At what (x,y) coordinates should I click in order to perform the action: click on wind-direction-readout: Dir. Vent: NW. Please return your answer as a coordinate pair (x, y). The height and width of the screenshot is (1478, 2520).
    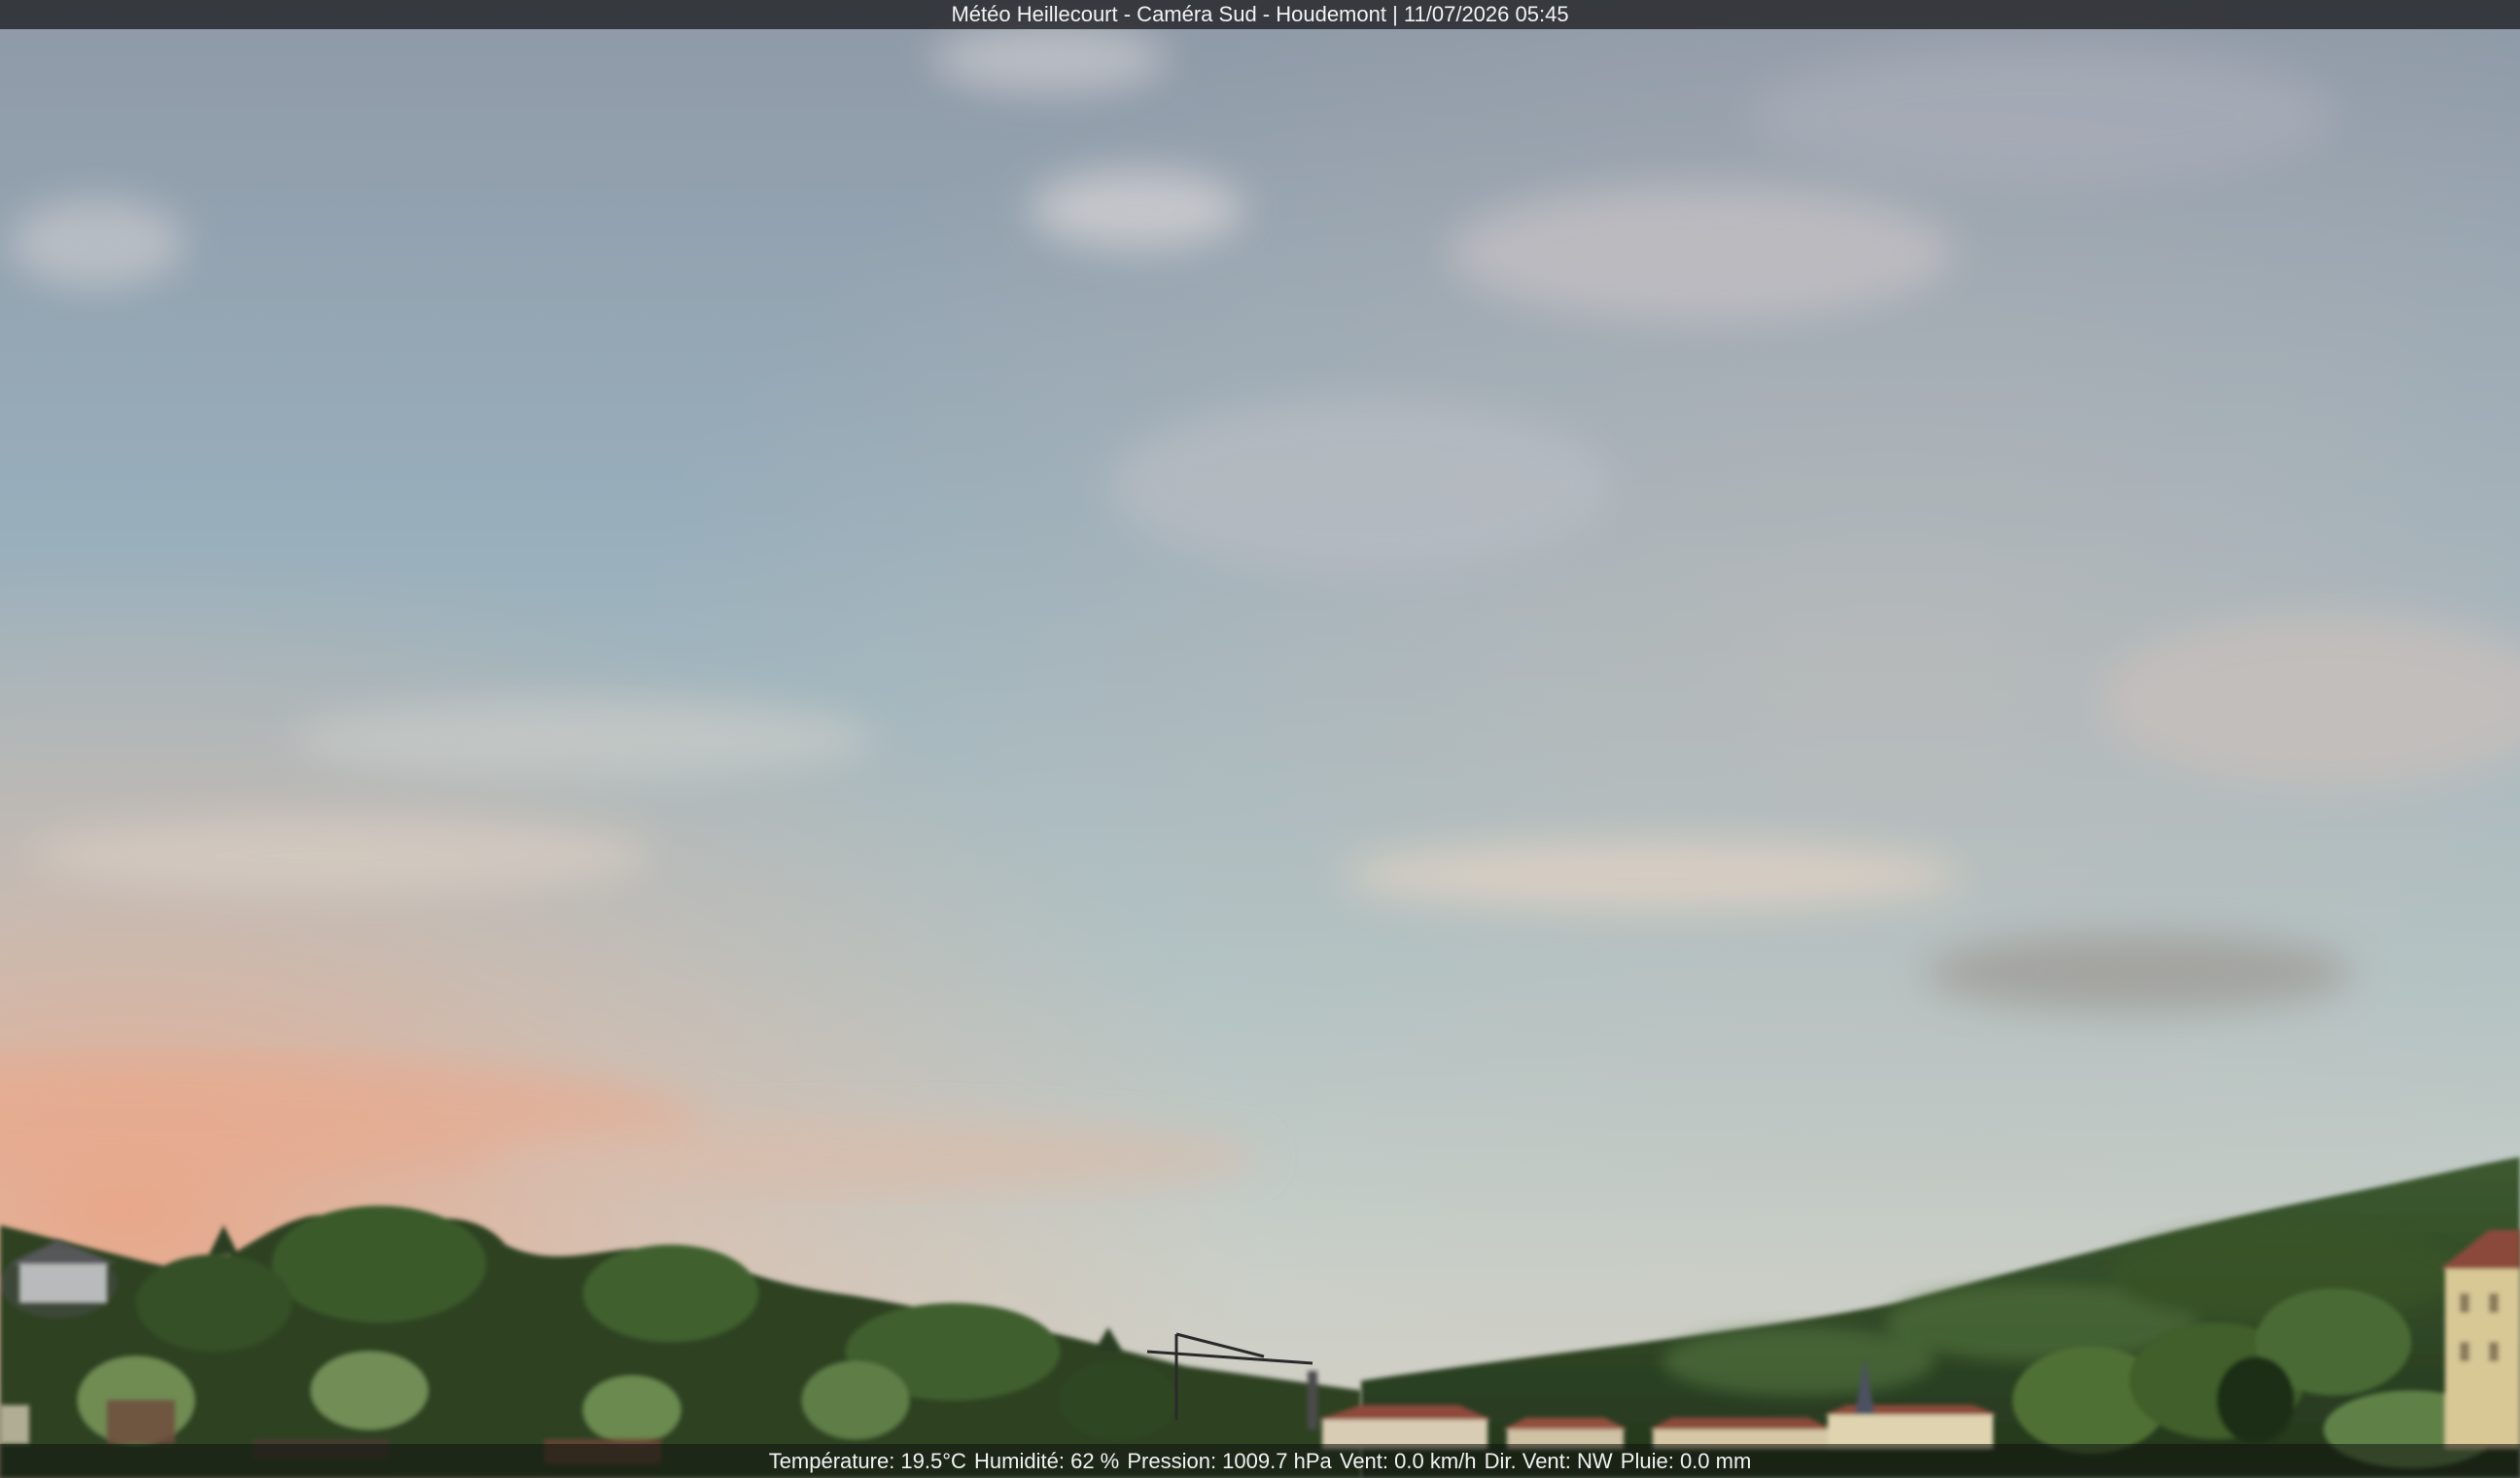
    Looking at the image, I should click on (1548, 1461).